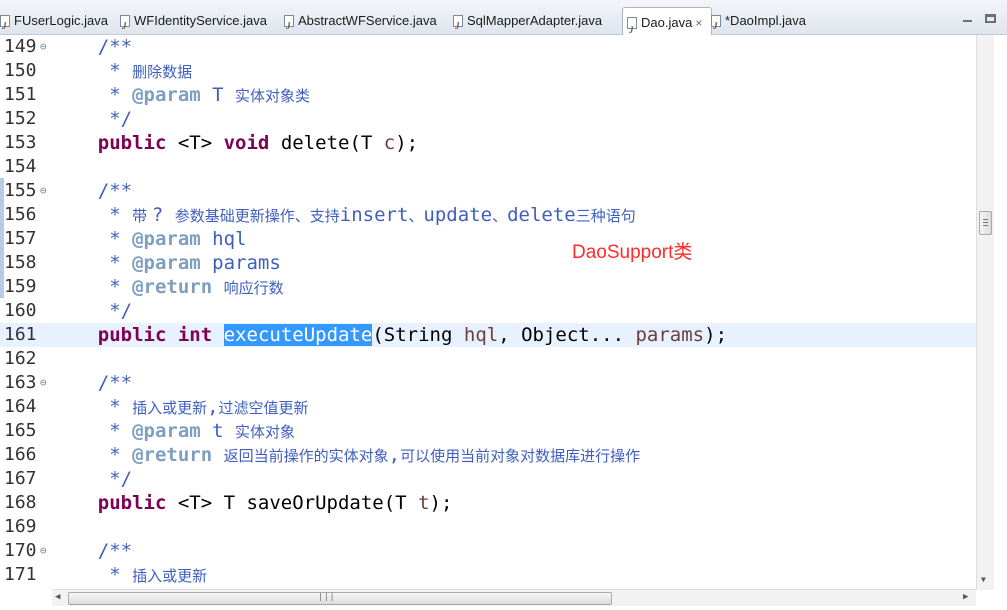 The width and height of the screenshot is (1007, 610). Describe the element at coordinates (166, 263) in the screenshot. I see `code-text: * @param params` at that location.